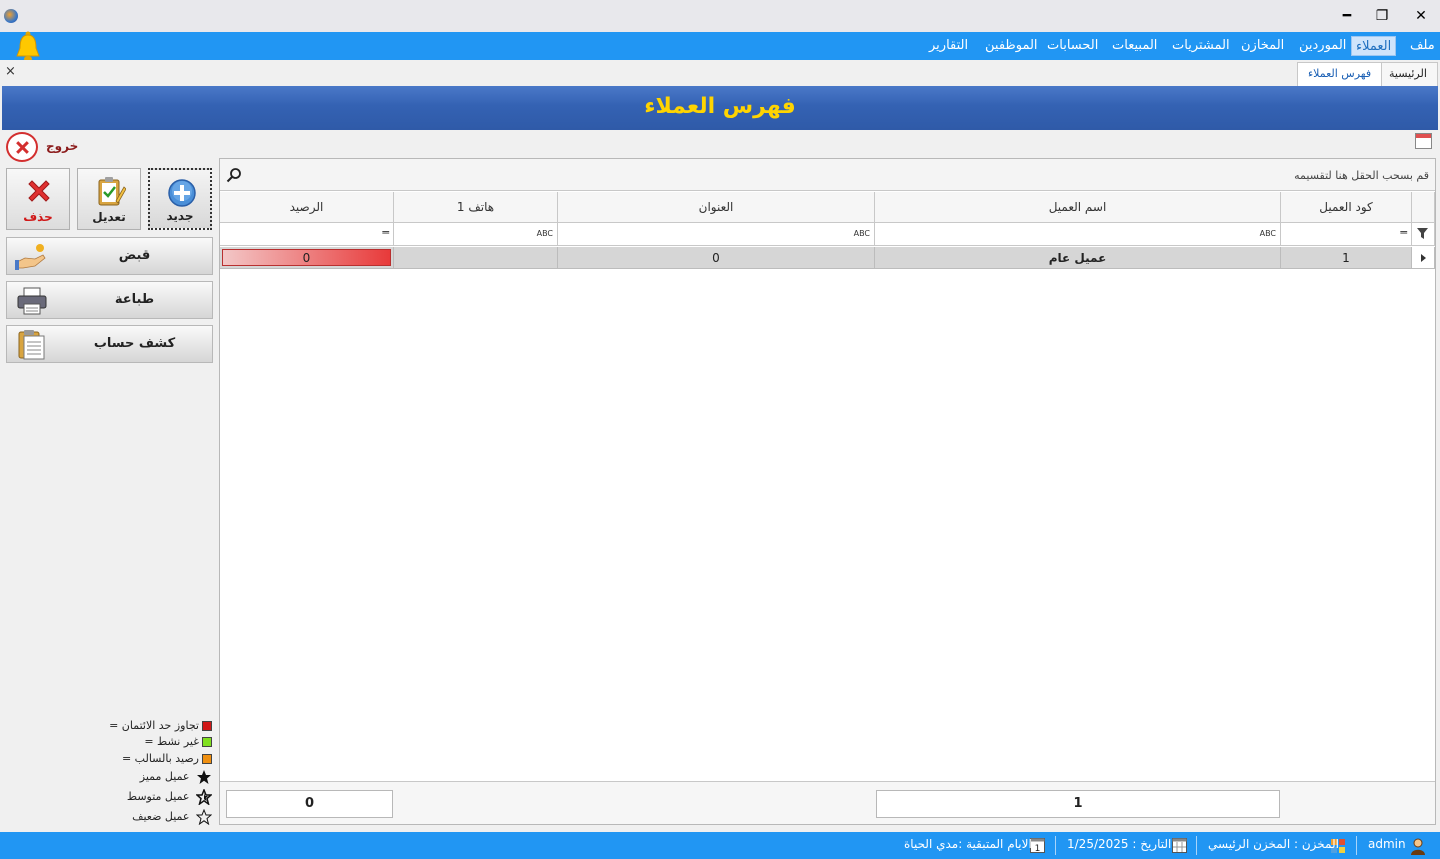  I want to click on red-swatch-icon, so click(207, 726).